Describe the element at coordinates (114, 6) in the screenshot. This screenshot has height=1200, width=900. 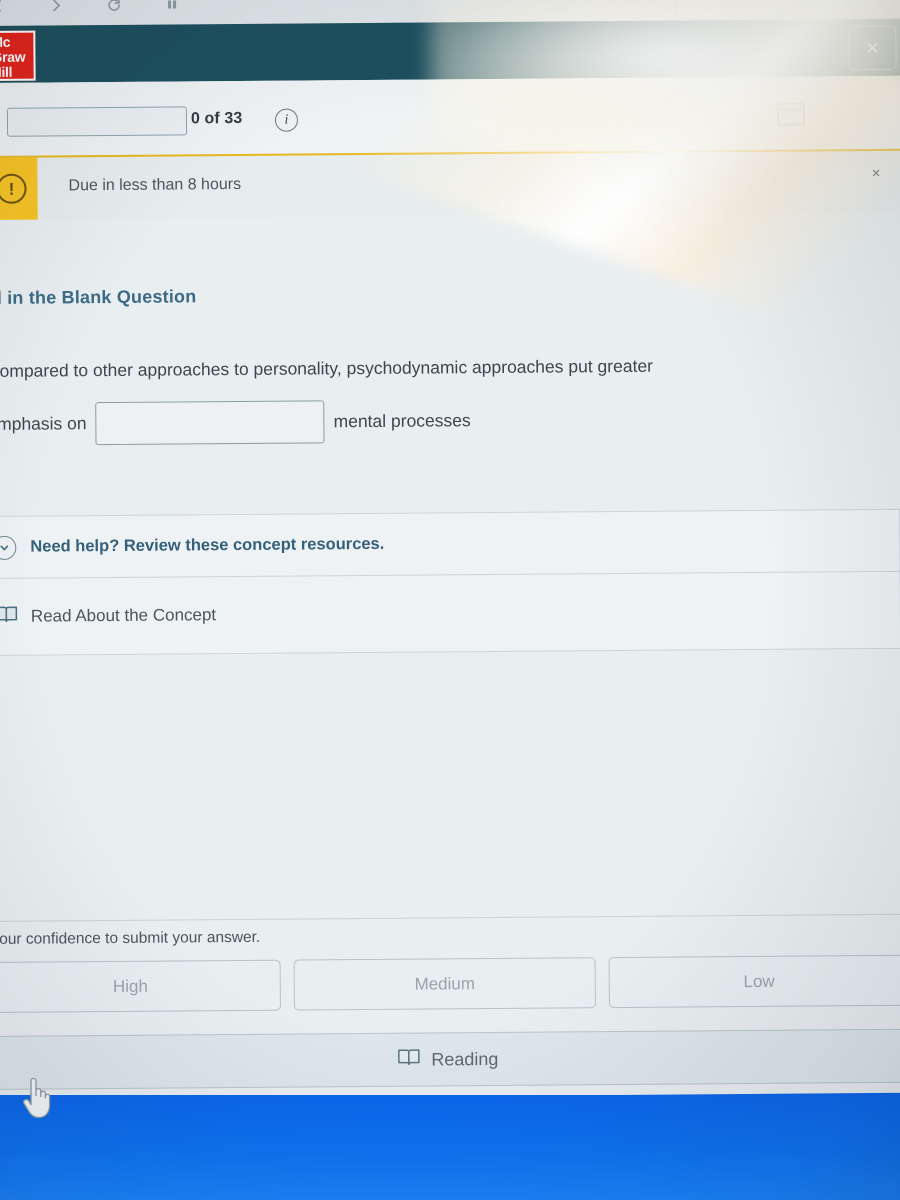
I see `reload-icon` at that location.